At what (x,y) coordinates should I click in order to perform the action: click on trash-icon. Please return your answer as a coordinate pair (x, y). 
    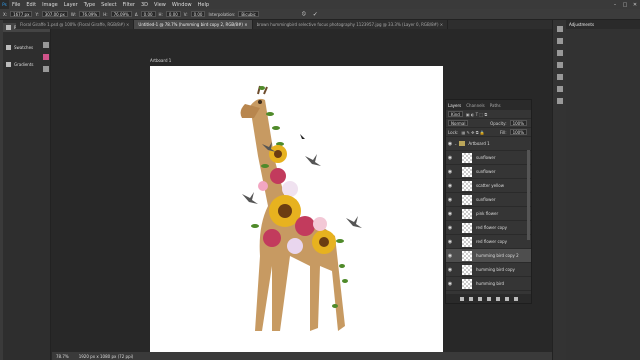
    Looking at the image, I should click on (515, 298).